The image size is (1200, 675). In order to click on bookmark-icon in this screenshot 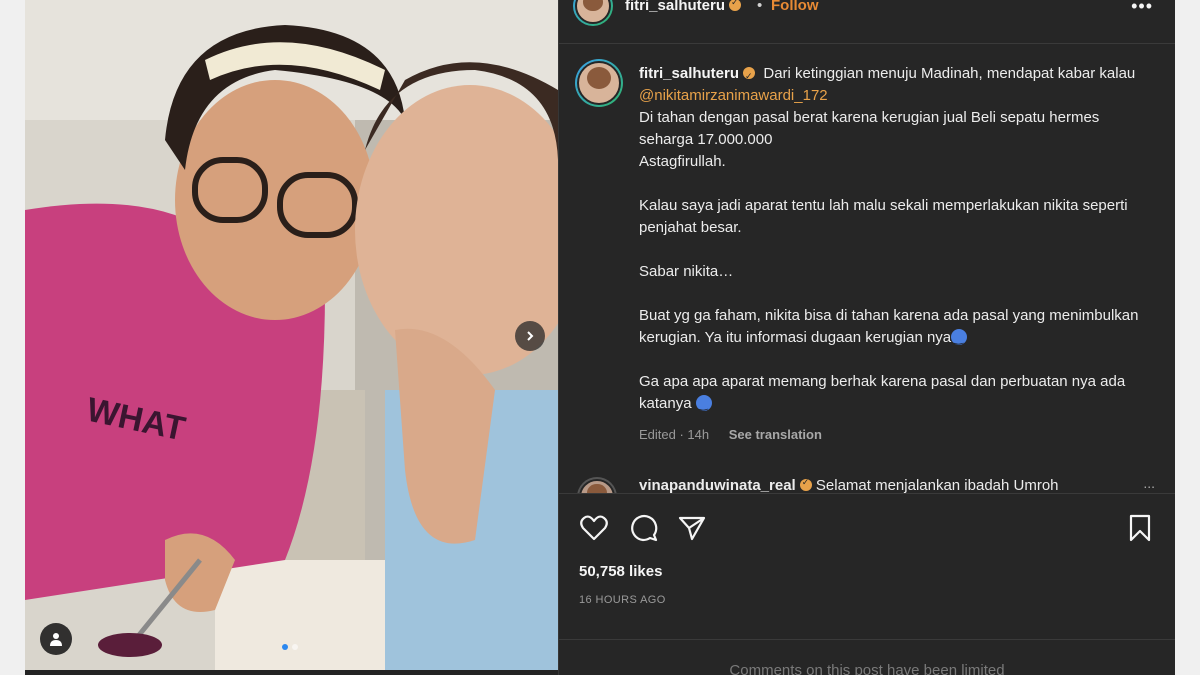, I will do `click(1140, 528)`.